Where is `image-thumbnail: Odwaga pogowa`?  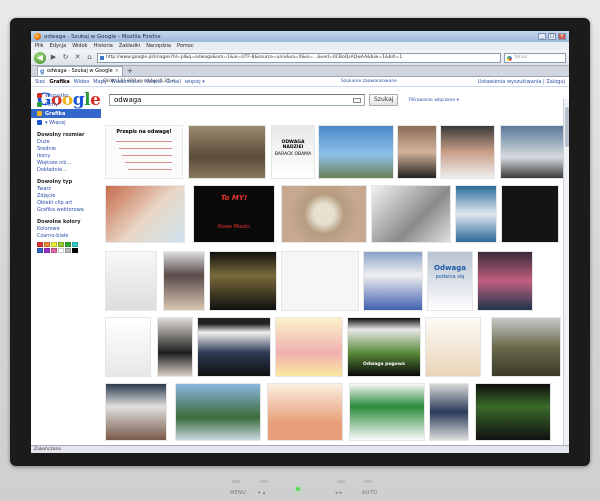
image-thumbnail: Odwaga pogowa is located at coordinates (384, 347).